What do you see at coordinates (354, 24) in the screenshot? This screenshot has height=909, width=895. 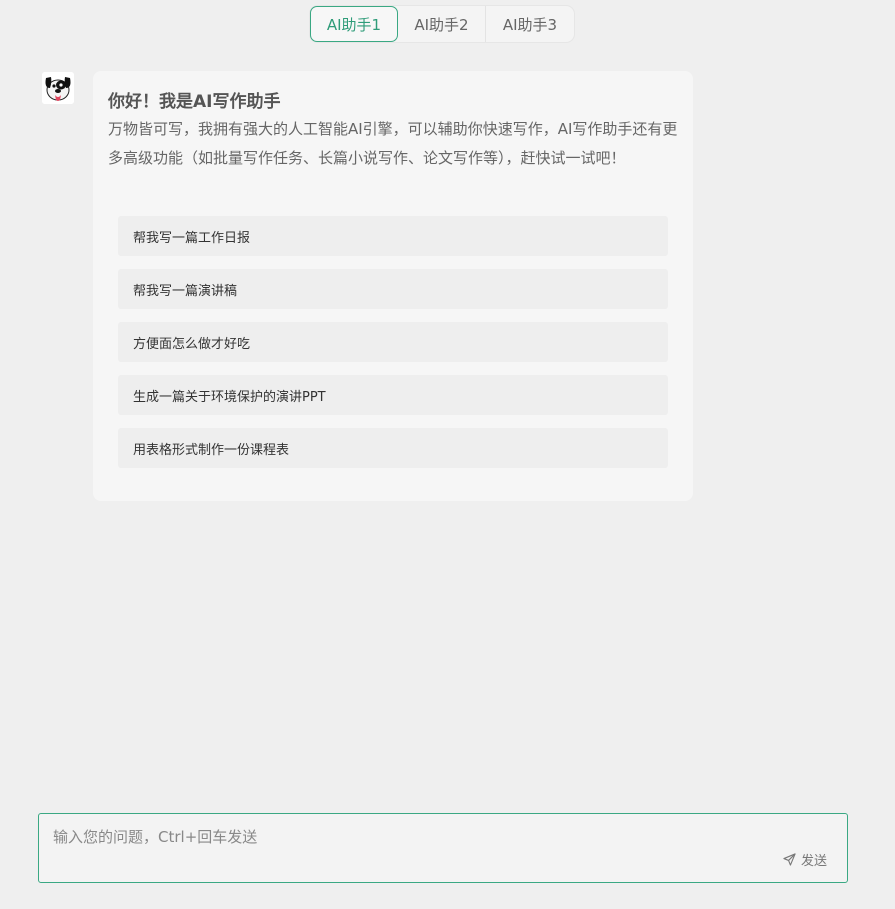 I see `tab-ai-assistant-1: AI助手1` at bounding box center [354, 24].